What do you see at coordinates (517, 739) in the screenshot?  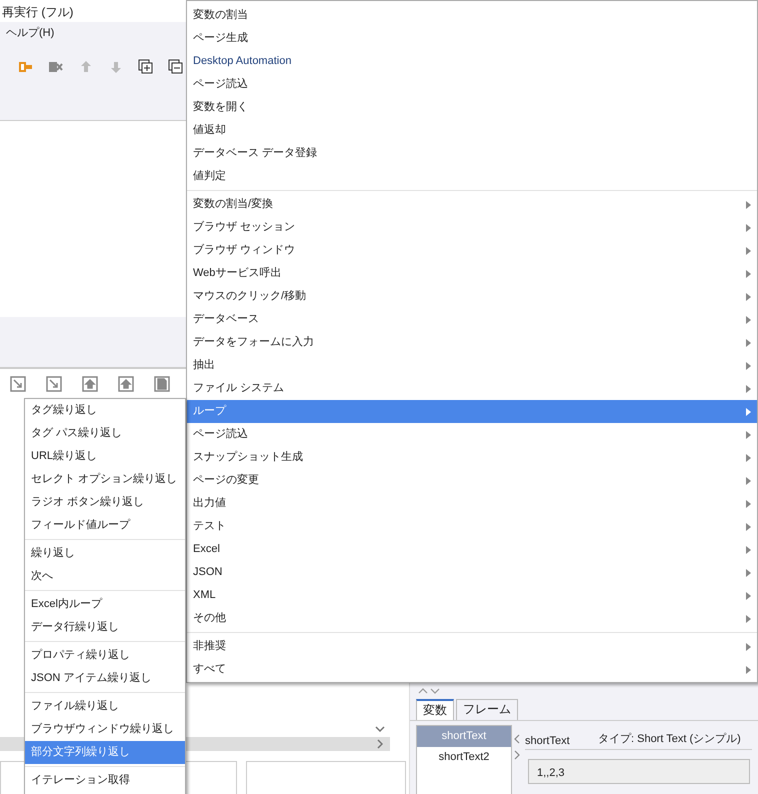 I see `chevron-left-icon` at bounding box center [517, 739].